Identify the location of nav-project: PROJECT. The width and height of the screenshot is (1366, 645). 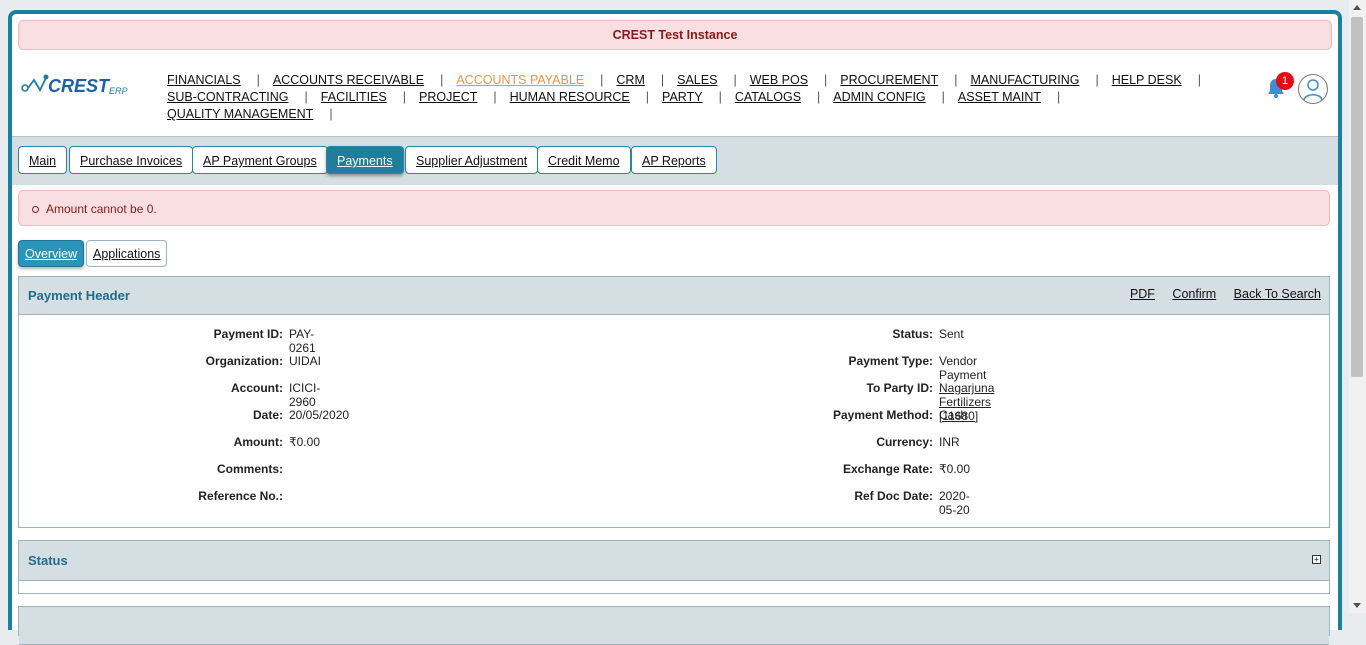
(448, 97).